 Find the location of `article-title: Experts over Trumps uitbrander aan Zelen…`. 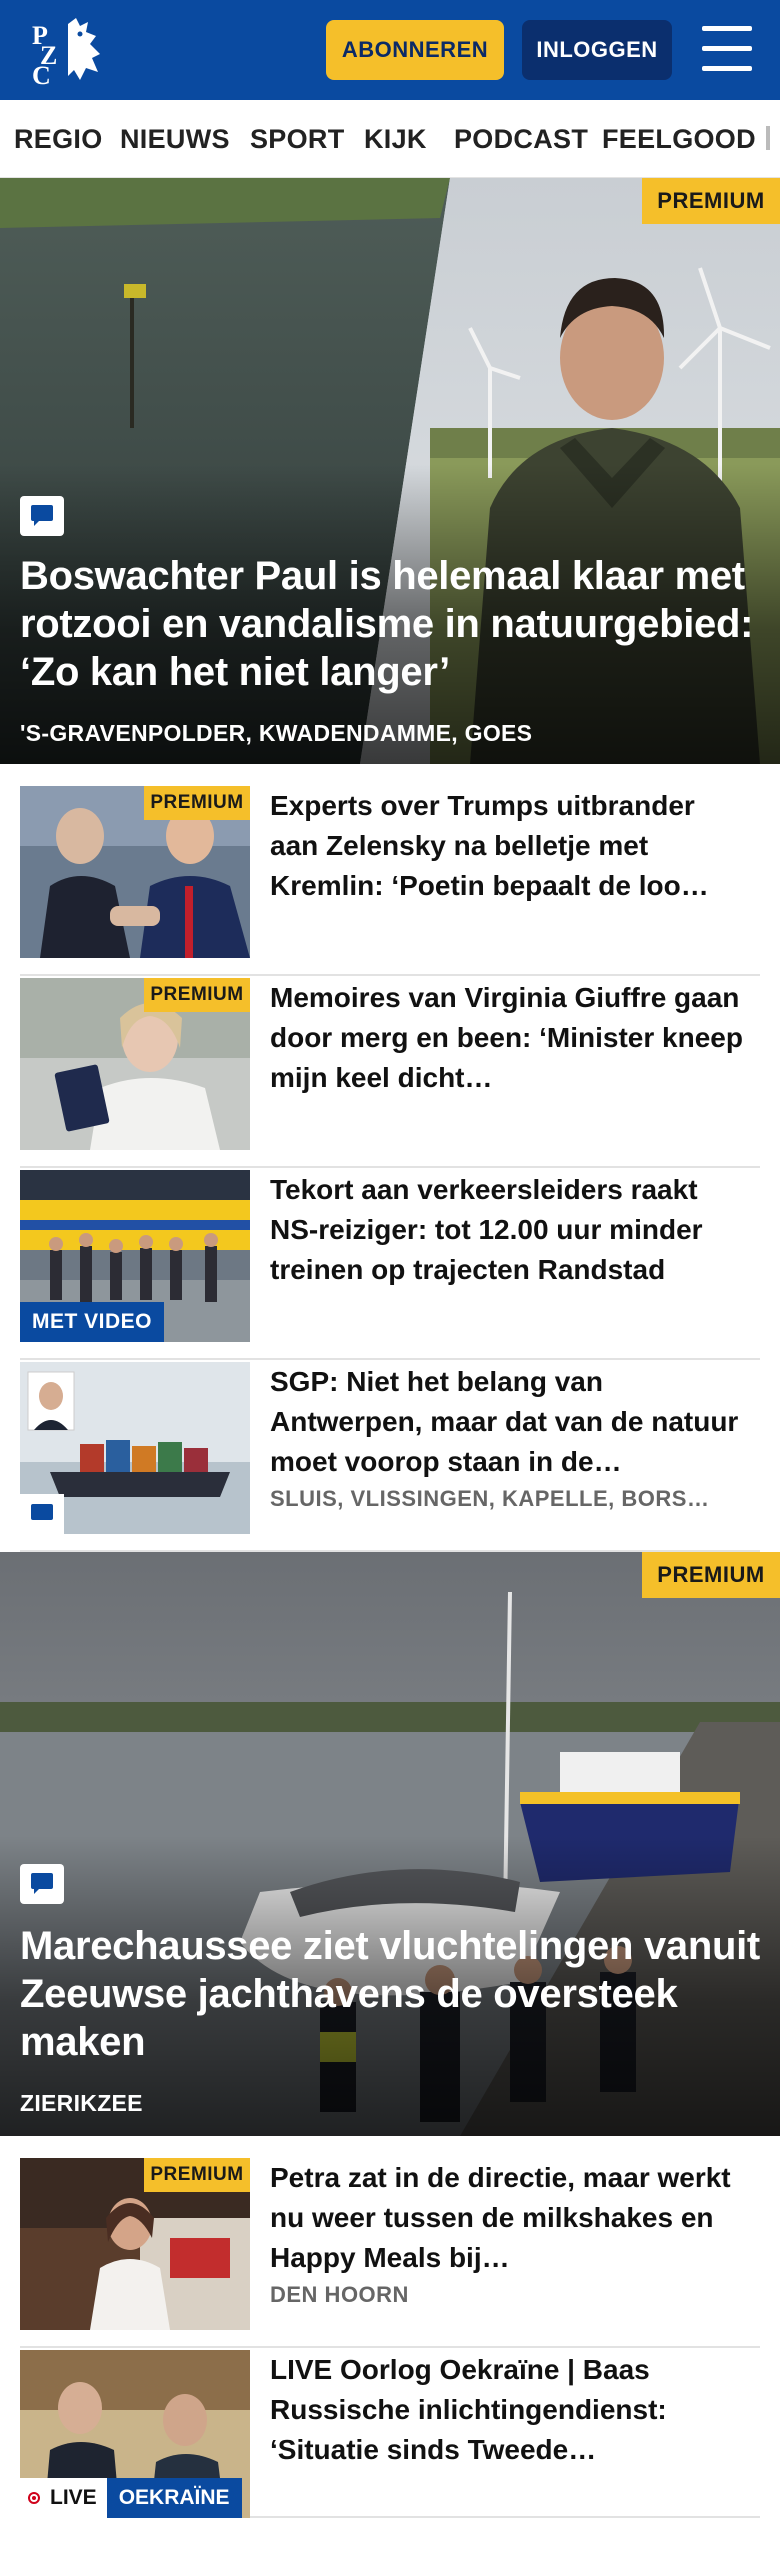

article-title: Experts over Trumps uitbrander aan Zelen… is located at coordinates (510, 847).